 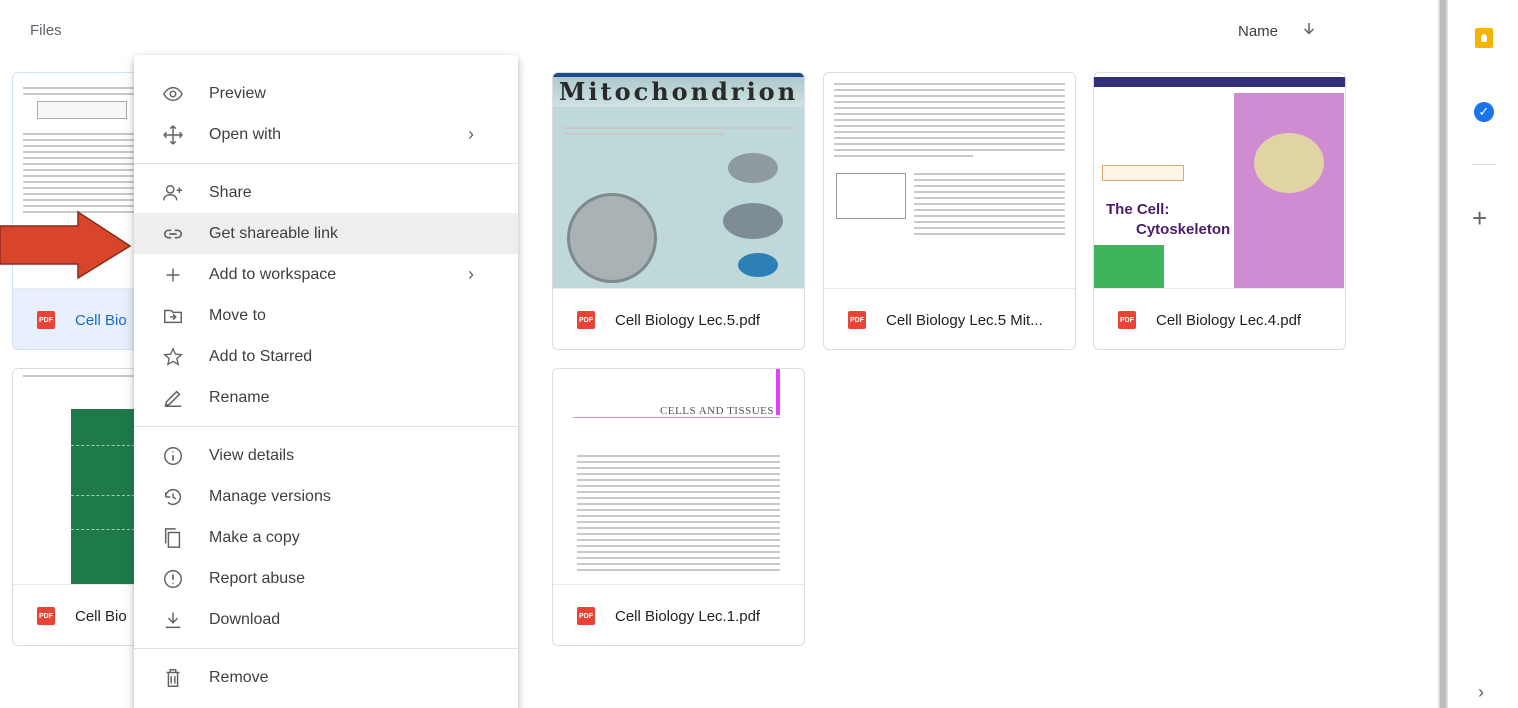 I want to click on menu-item-label: Add to Starred, so click(x=261, y=356).